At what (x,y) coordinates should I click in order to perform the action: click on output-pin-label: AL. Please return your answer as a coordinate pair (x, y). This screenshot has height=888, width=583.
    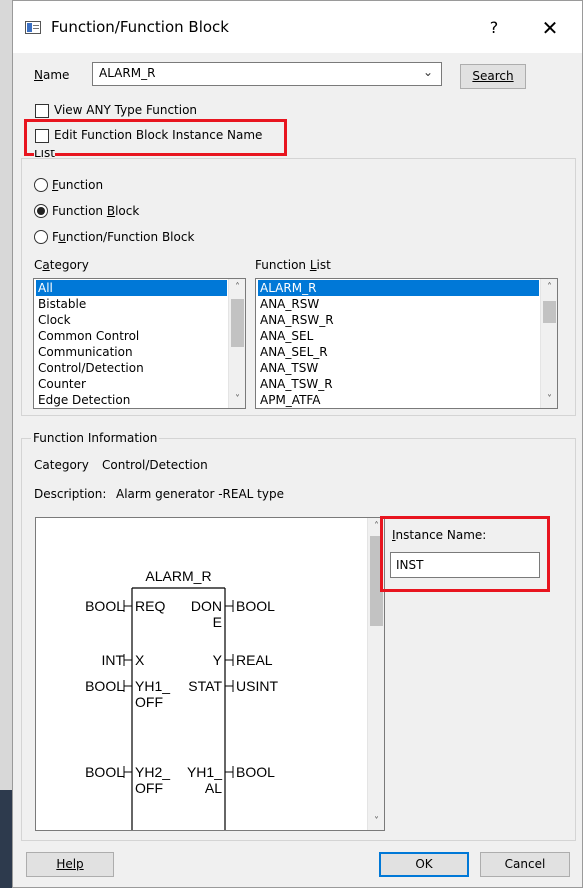
    Looking at the image, I should click on (213, 788).